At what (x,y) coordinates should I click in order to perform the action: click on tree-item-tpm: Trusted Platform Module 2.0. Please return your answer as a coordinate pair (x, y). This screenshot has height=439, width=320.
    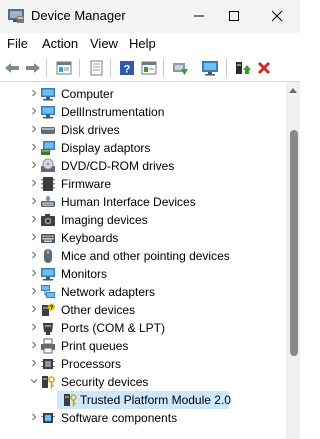
    Looking at the image, I should click on (143, 400).